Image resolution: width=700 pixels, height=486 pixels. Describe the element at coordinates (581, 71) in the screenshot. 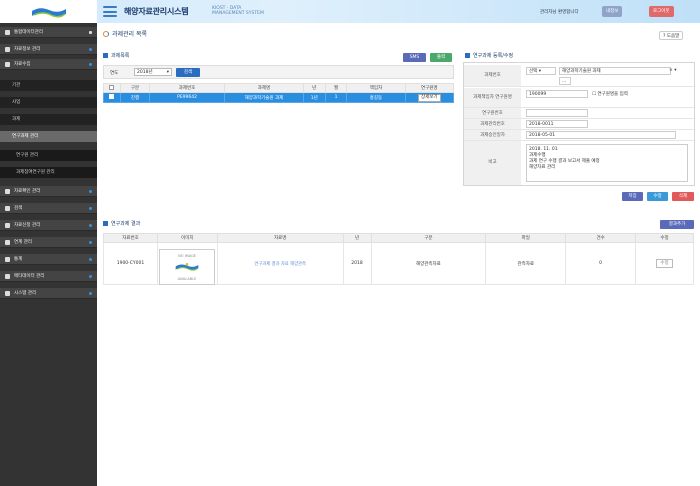

I see `select-value: 해양과학기술원 과제` at that location.